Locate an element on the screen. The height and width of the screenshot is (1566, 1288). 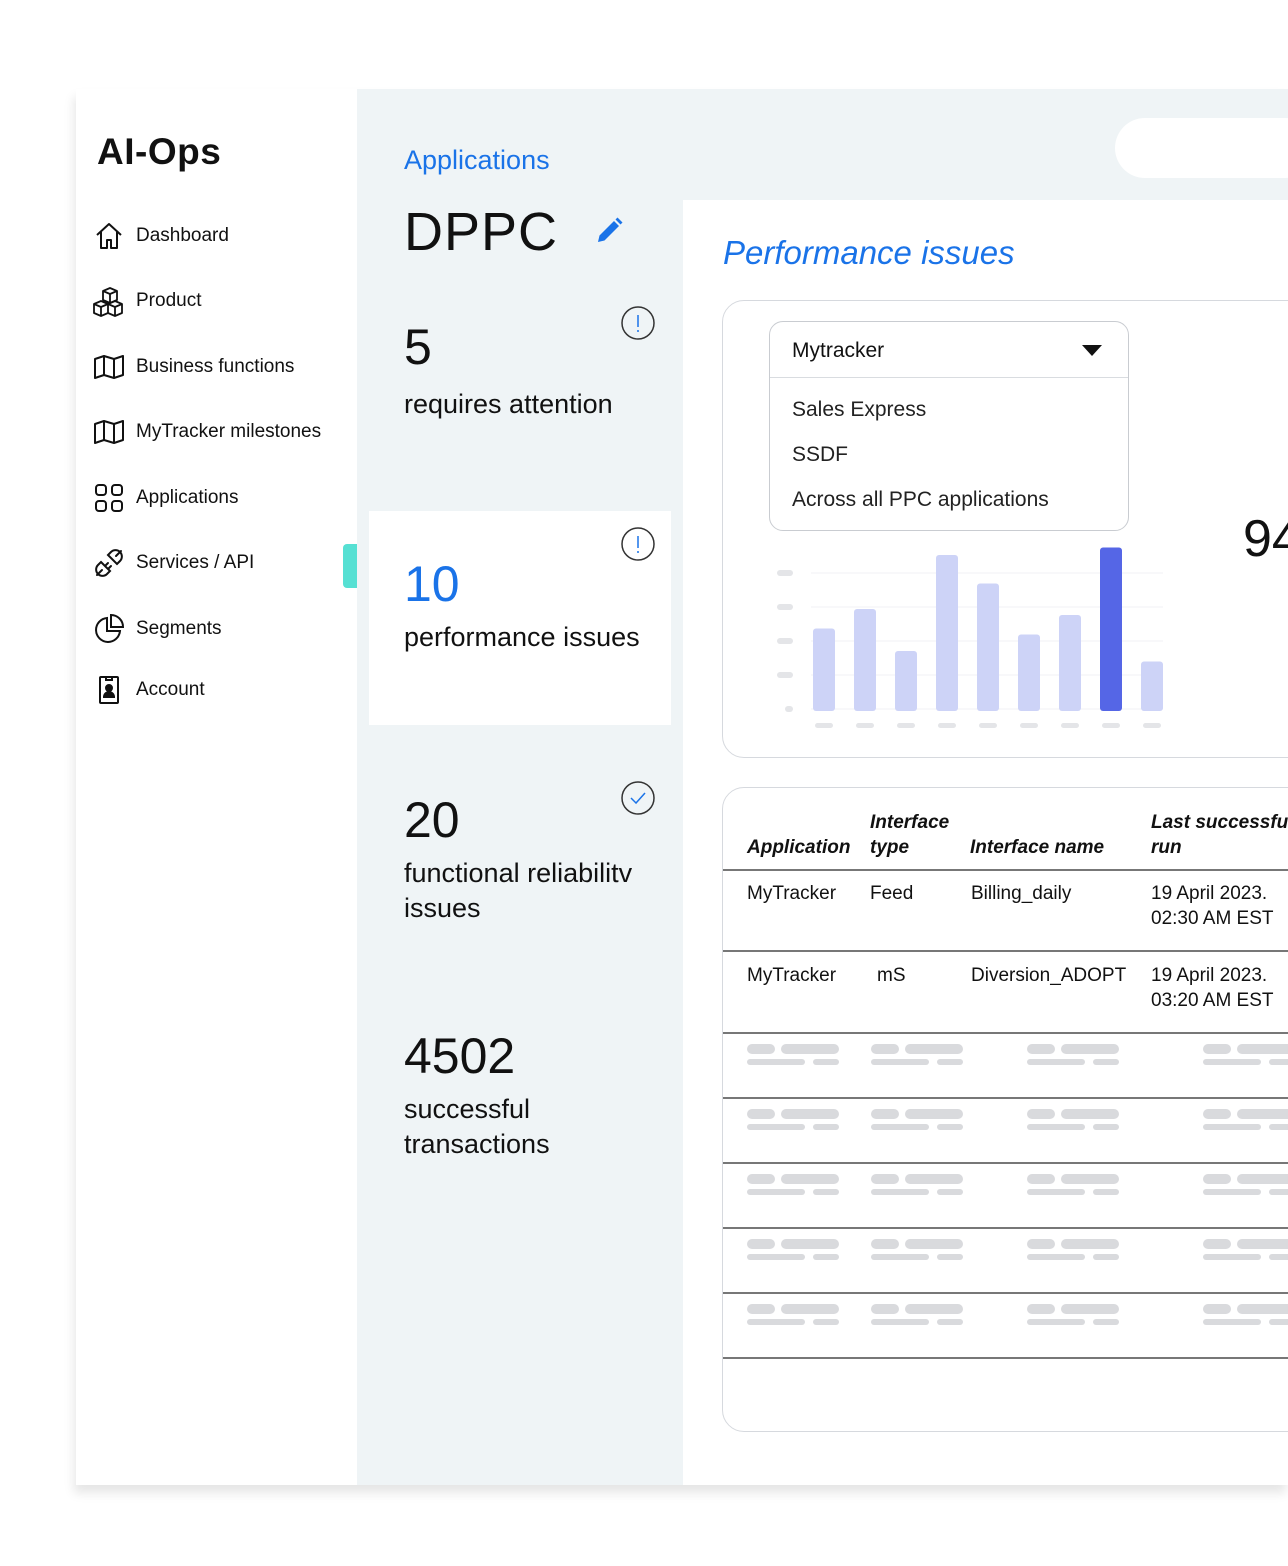
column-header-interface-type: Interface type is located at coordinates (910, 835).